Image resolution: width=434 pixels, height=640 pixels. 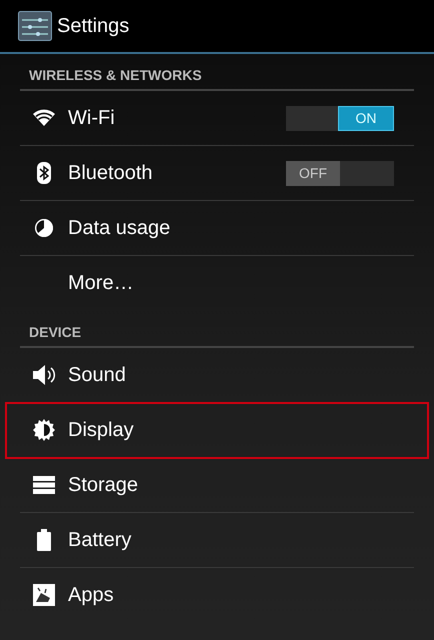 What do you see at coordinates (217, 118) in the screenshot?
I see `settings-item: Wi-Fi ON` at bounding box center [217, 118].